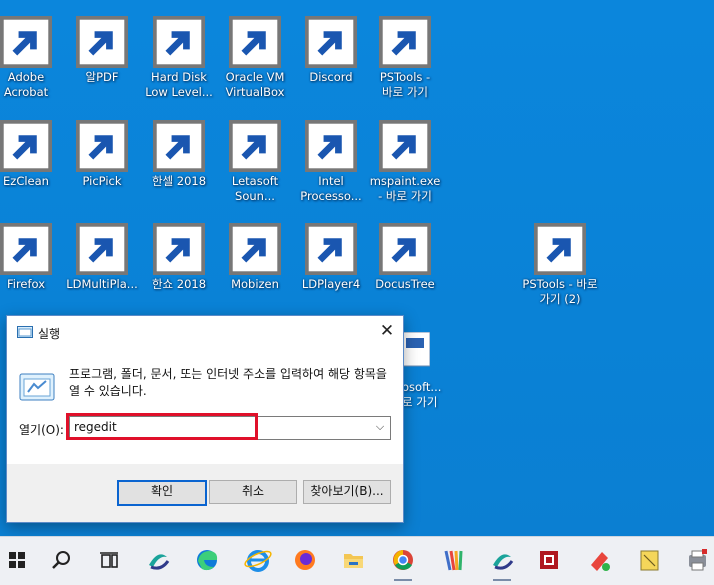  I want to click on partial-label-line2: 로 가기, so click(420, 402).